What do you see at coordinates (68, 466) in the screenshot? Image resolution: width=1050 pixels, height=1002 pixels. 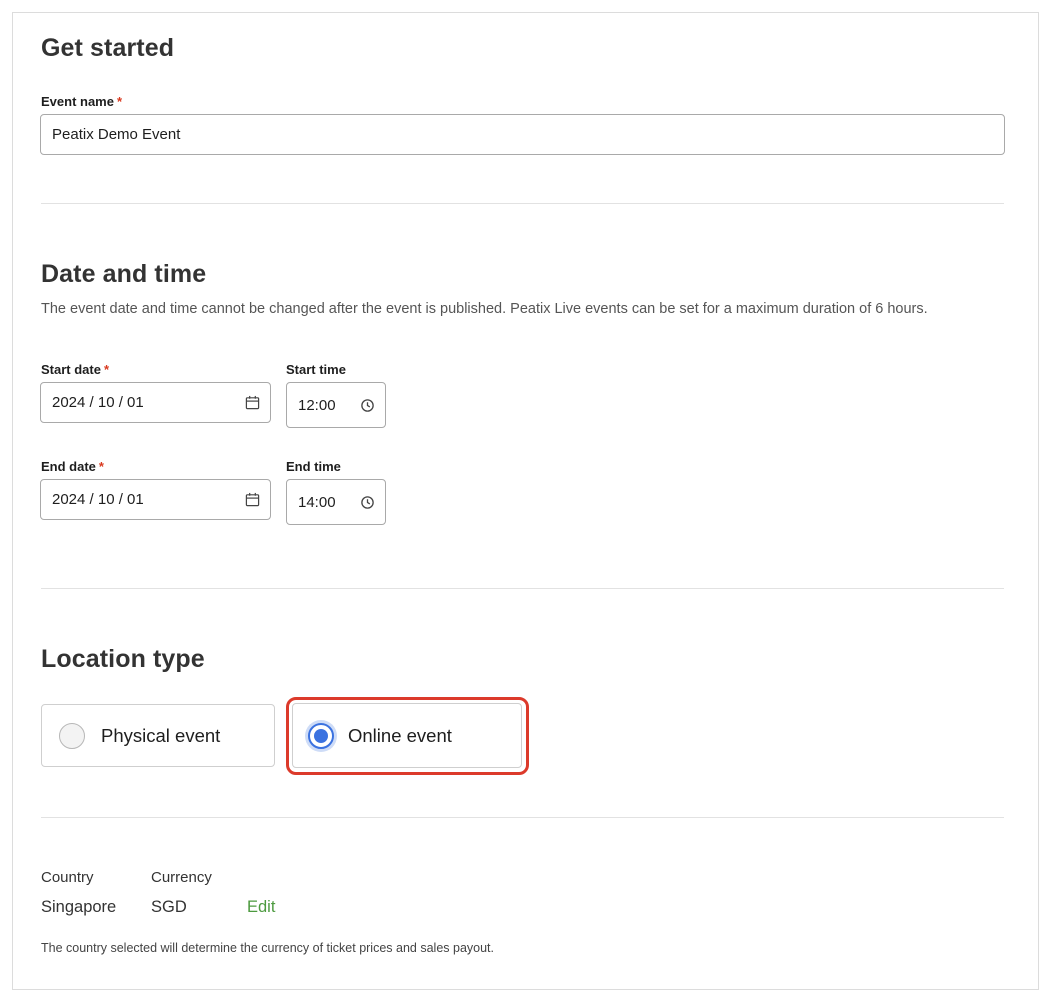 I see `end-date-label-text: End date` at bounding box center [68, 466].